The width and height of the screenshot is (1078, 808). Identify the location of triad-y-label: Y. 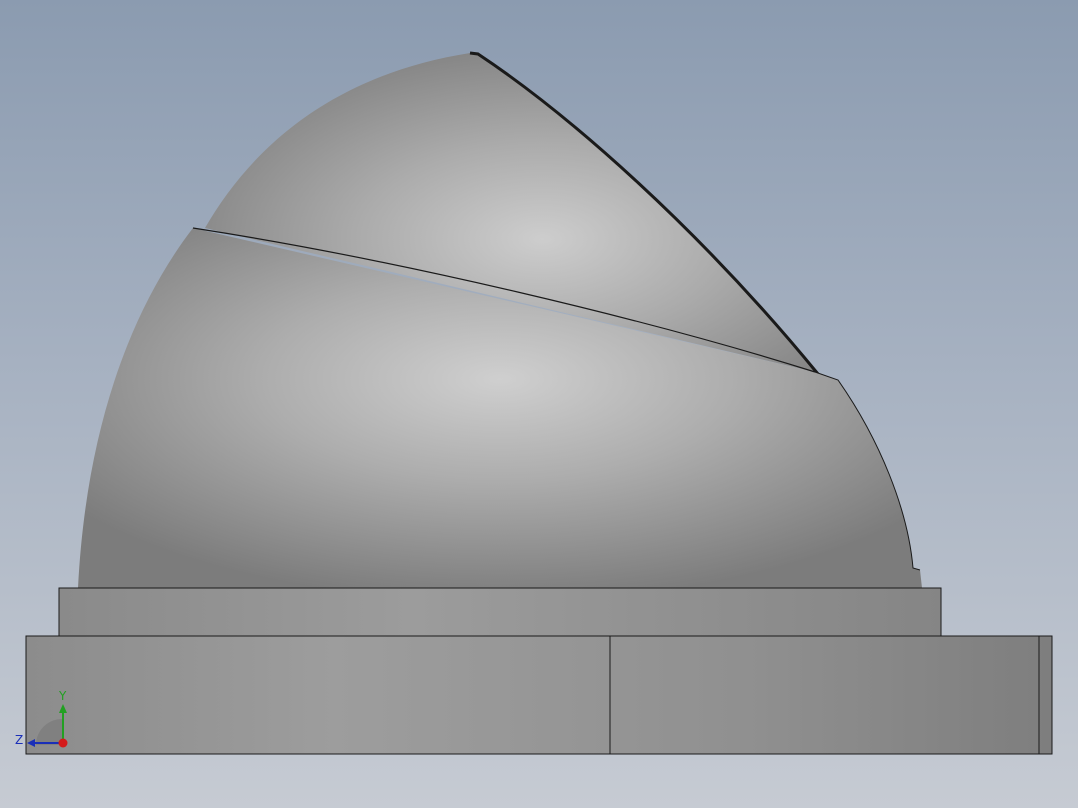
(62, 696).